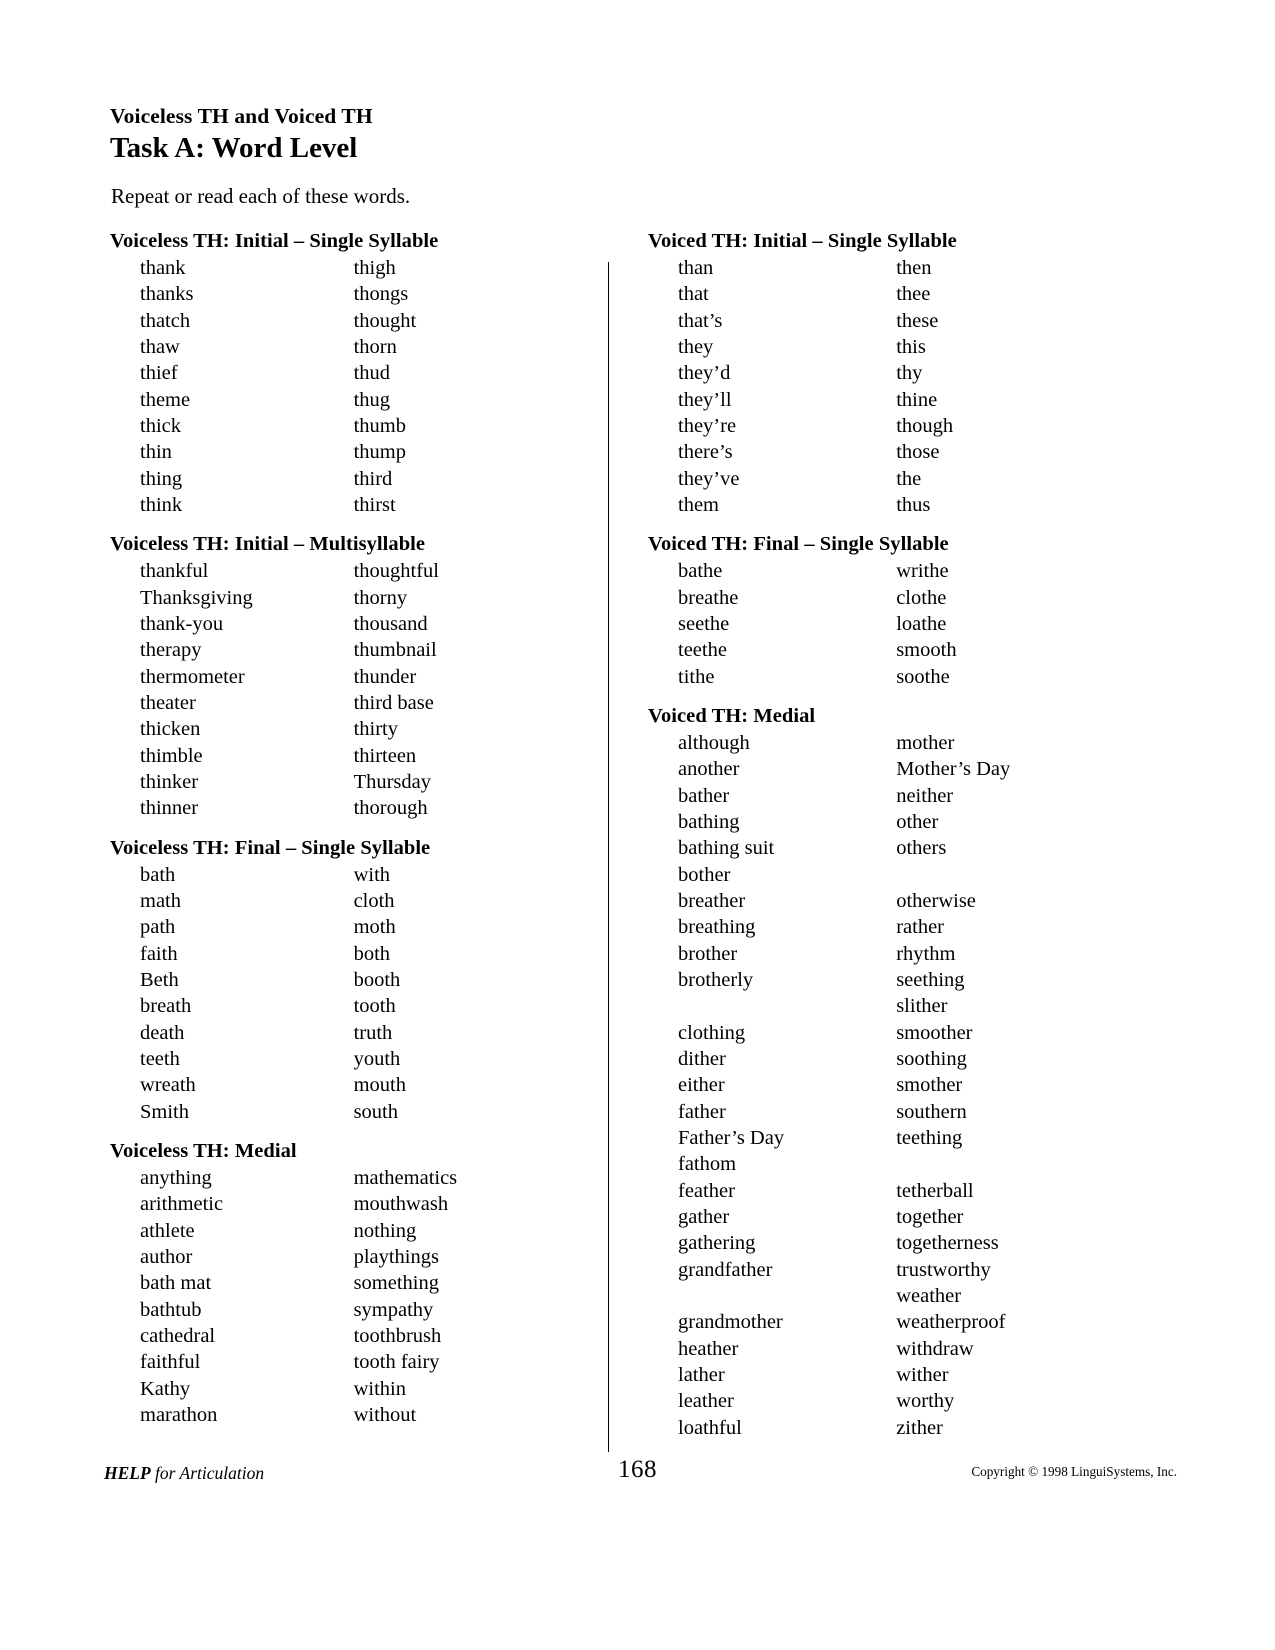 This screenshot has width=1275, height=1650. I want to click on word-item-playthings: playthings, so click(396, 1257).